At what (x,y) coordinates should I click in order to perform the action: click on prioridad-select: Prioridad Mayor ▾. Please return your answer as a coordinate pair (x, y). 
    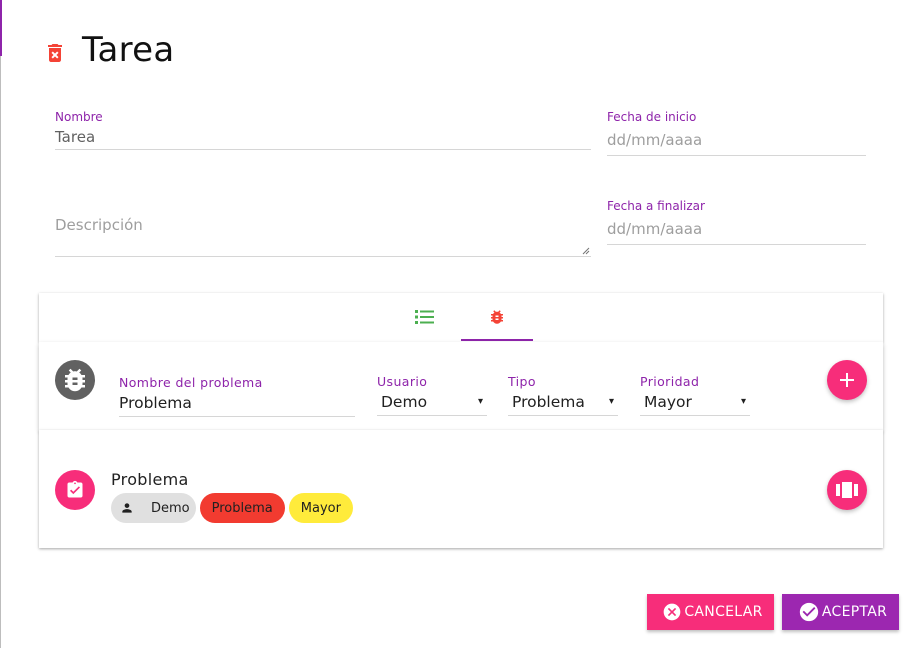
    Looking at the image, I should click on (695, 395).